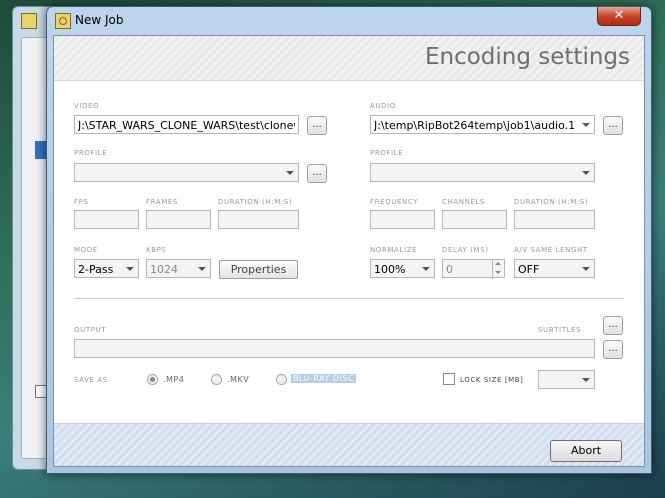  Describe the element at coordinates (349, 58) in the screenshot. I see `header-band: Encoding settings` at that location.